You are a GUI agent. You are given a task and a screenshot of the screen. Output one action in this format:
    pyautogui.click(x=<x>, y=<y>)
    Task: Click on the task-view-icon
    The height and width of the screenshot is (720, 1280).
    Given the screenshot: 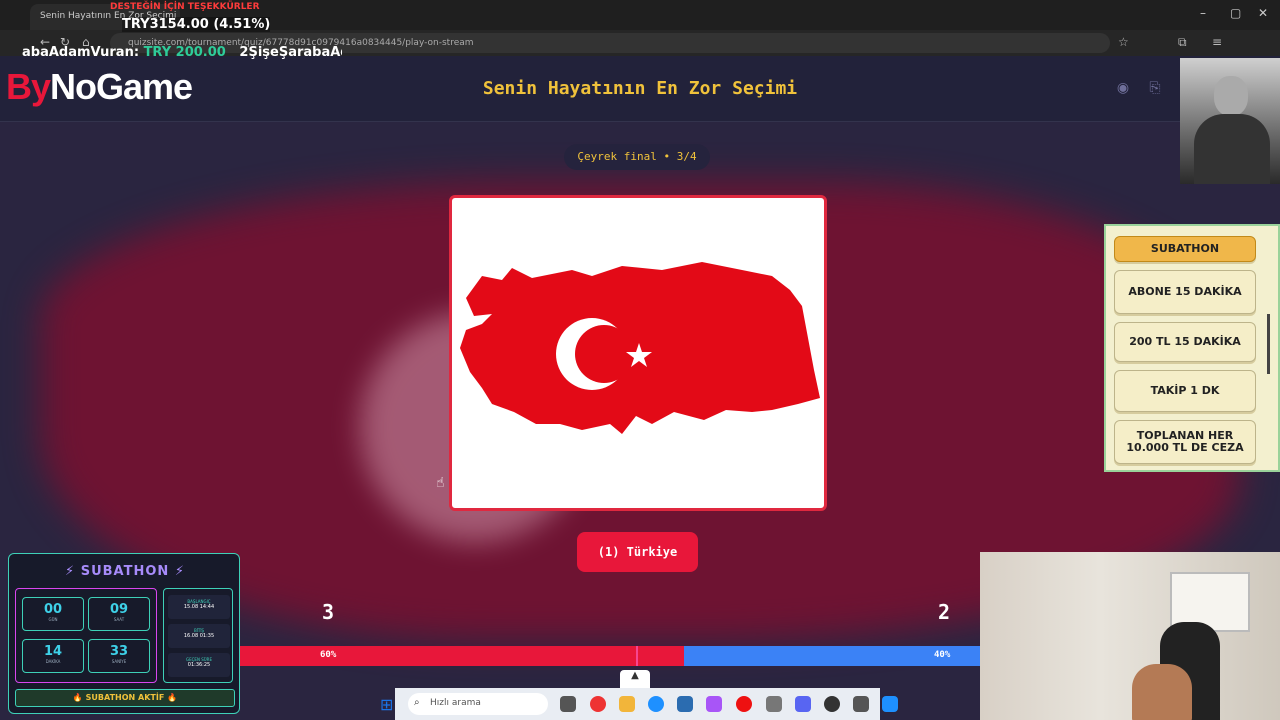 What is the action you would take?
    pyautogui.click(x=568, y=704)
    